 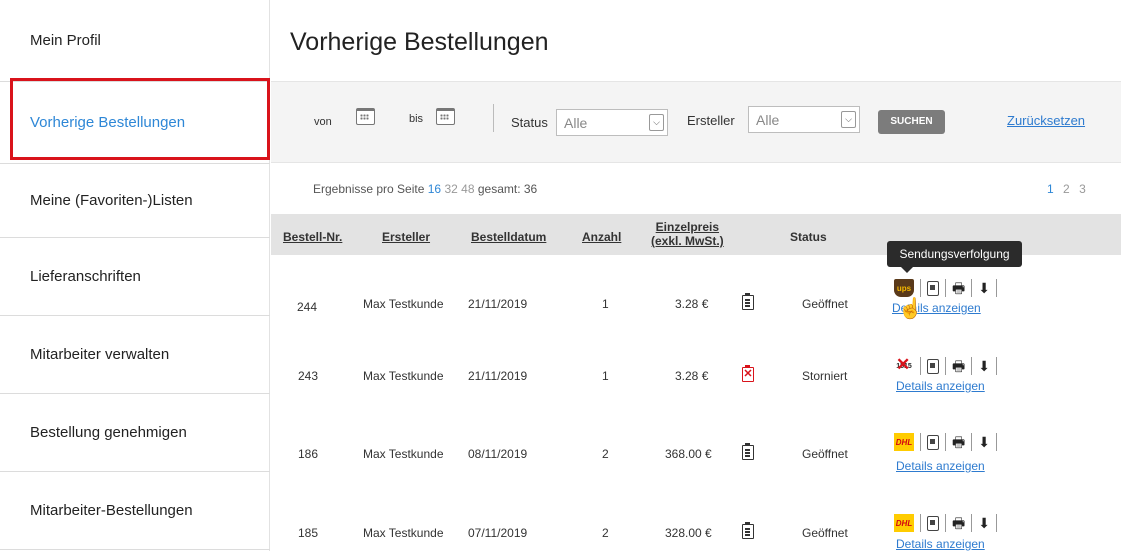 I want to click on header-unit-price-line2: (exkl. MwSt.), so click(x=687, y=241).